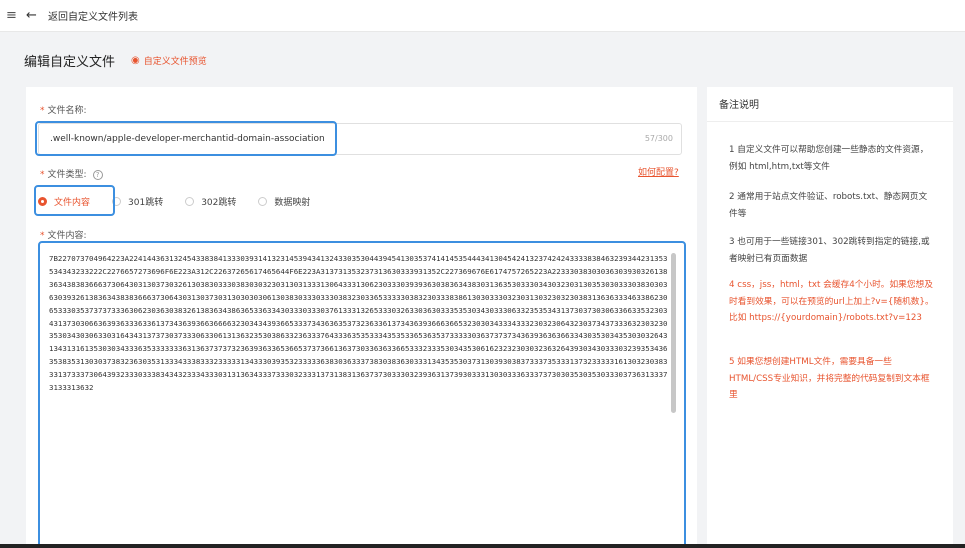 This screenshot has height=548, width=965. Describe the element at coordinates (739, 105) in the screenshot. I see `notes-title: 备注说明` at that location.